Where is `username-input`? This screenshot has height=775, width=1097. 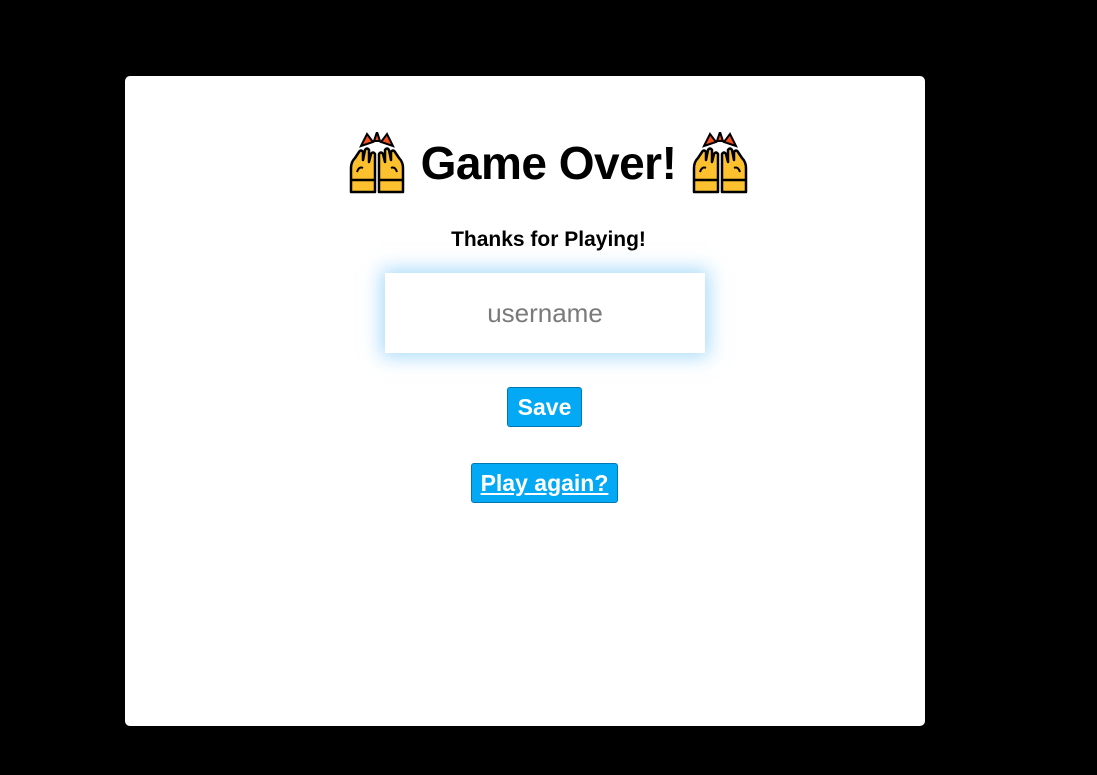 username-input is located at coordinates (545, 313).